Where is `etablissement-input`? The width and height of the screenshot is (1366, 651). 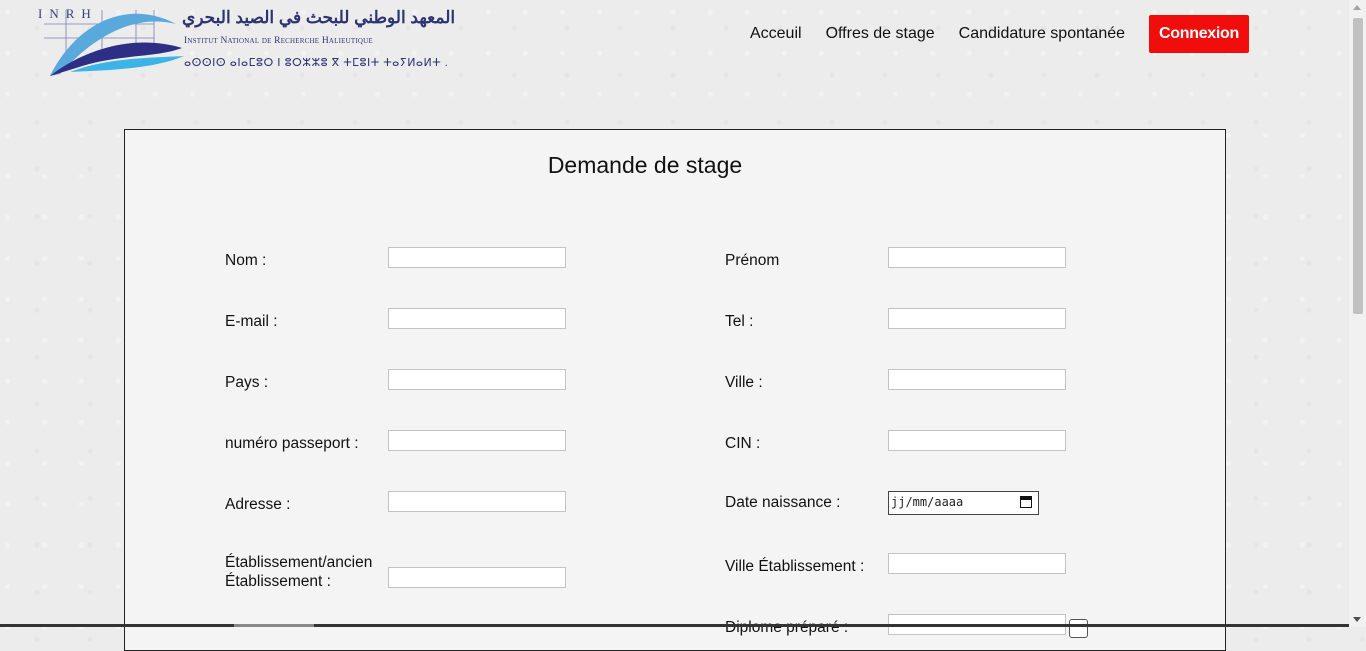 etablissement-input is located at coordinates (477, 577).